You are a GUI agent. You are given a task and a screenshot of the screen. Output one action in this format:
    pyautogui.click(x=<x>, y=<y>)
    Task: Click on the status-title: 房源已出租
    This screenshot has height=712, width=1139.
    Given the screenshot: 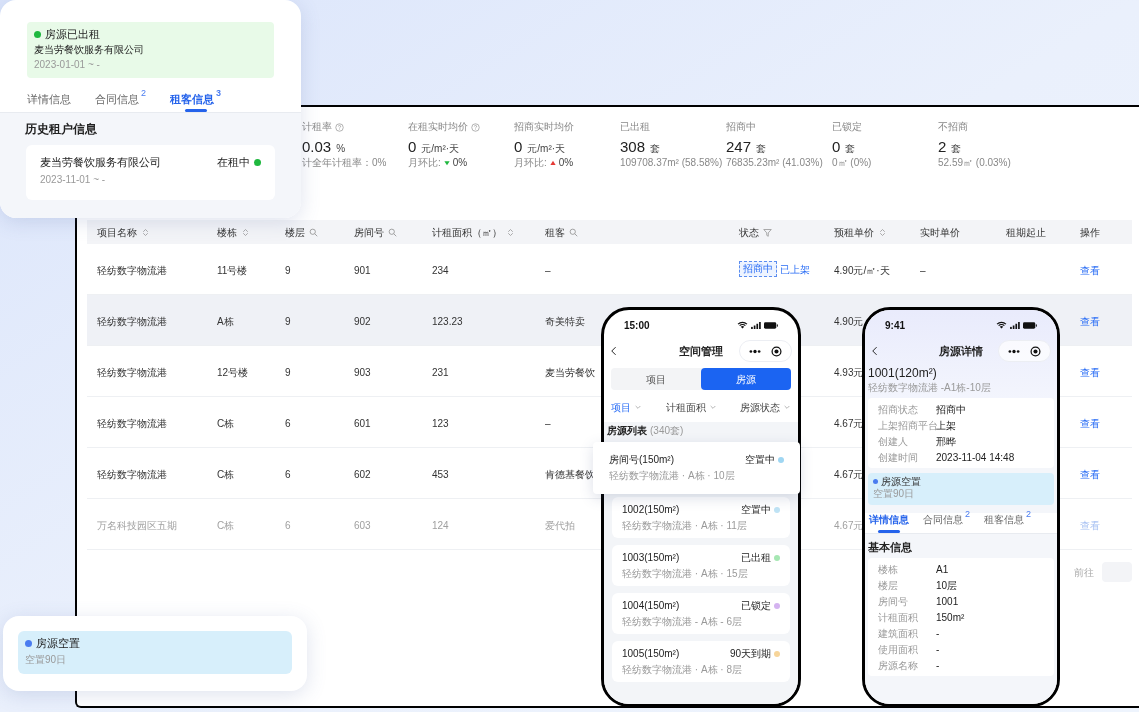 What is the action you would take?
    pyautogui.click(x=72, y=34)
    